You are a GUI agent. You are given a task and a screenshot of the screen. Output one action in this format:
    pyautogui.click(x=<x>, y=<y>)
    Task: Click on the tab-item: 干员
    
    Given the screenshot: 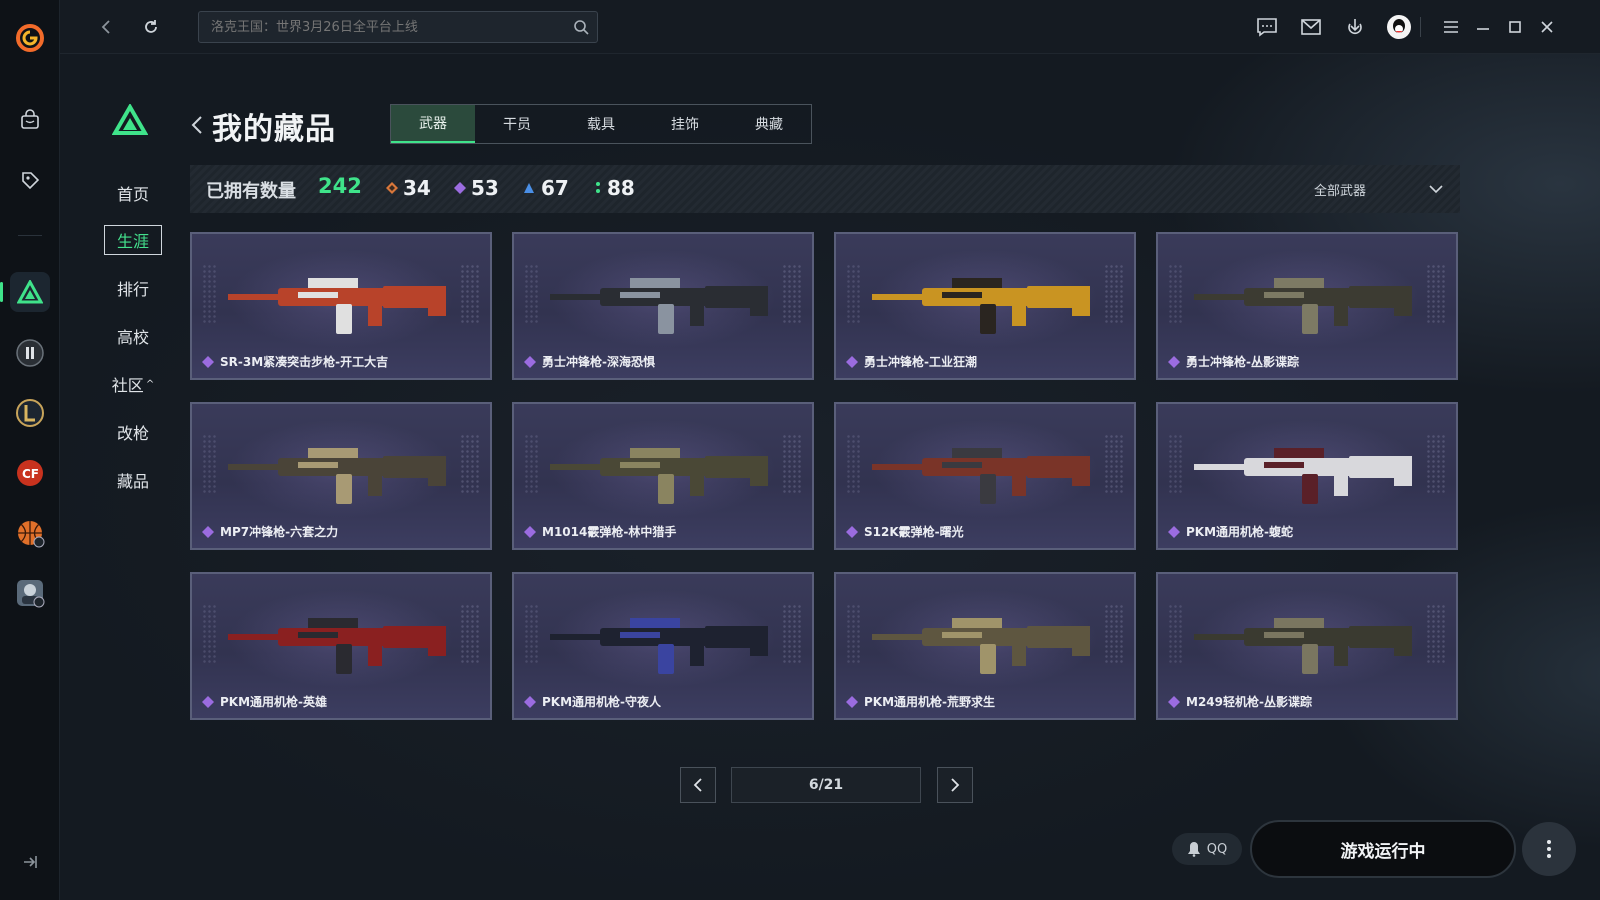 What is the action you would take?
    pyautogui.click(x=517, y=124)
    